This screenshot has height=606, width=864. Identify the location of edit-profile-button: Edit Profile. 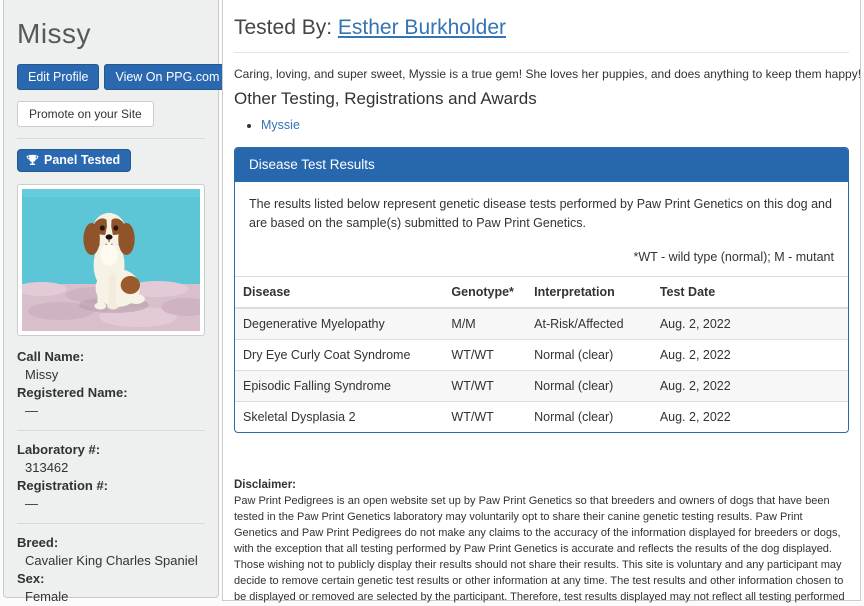
(58, 77).